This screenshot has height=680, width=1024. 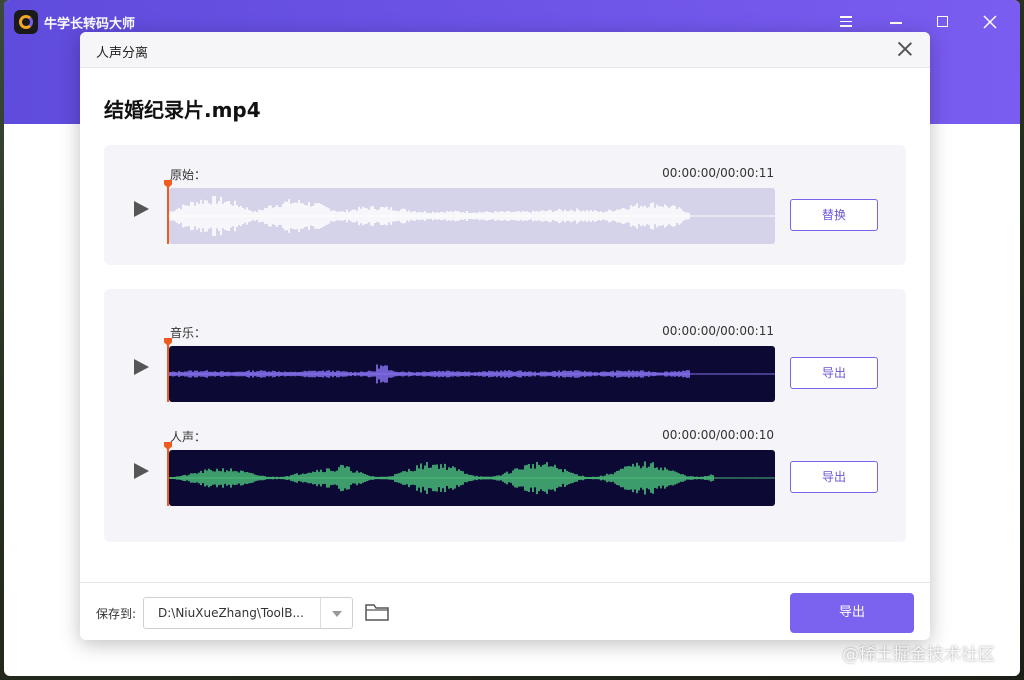 I want to click on export-music-button: 导出, so click(x=834, y=373).